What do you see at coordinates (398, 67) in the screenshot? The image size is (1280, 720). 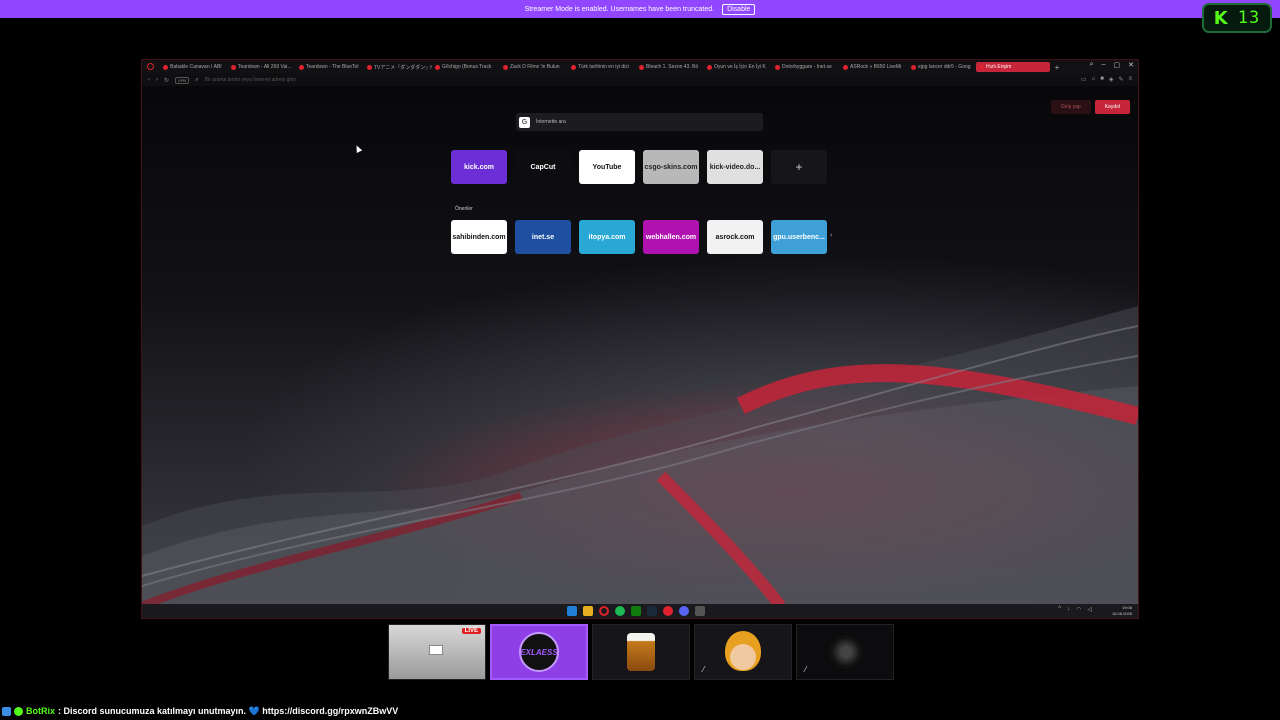 I see `browser-tab: TVアニメ『ダンダダン』HAYA` at bounding box center [398, 67].